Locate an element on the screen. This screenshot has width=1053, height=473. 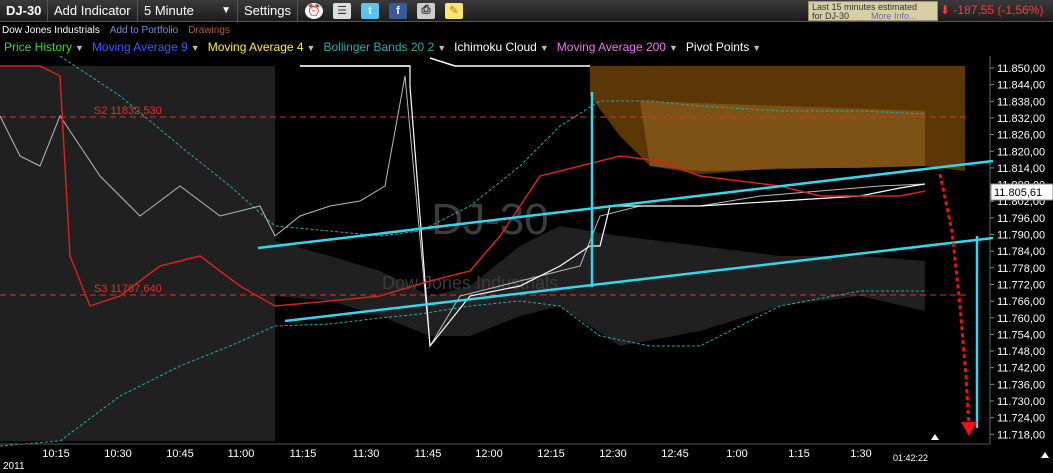
scroll-up-icon is located at coordinates (1045, 455).